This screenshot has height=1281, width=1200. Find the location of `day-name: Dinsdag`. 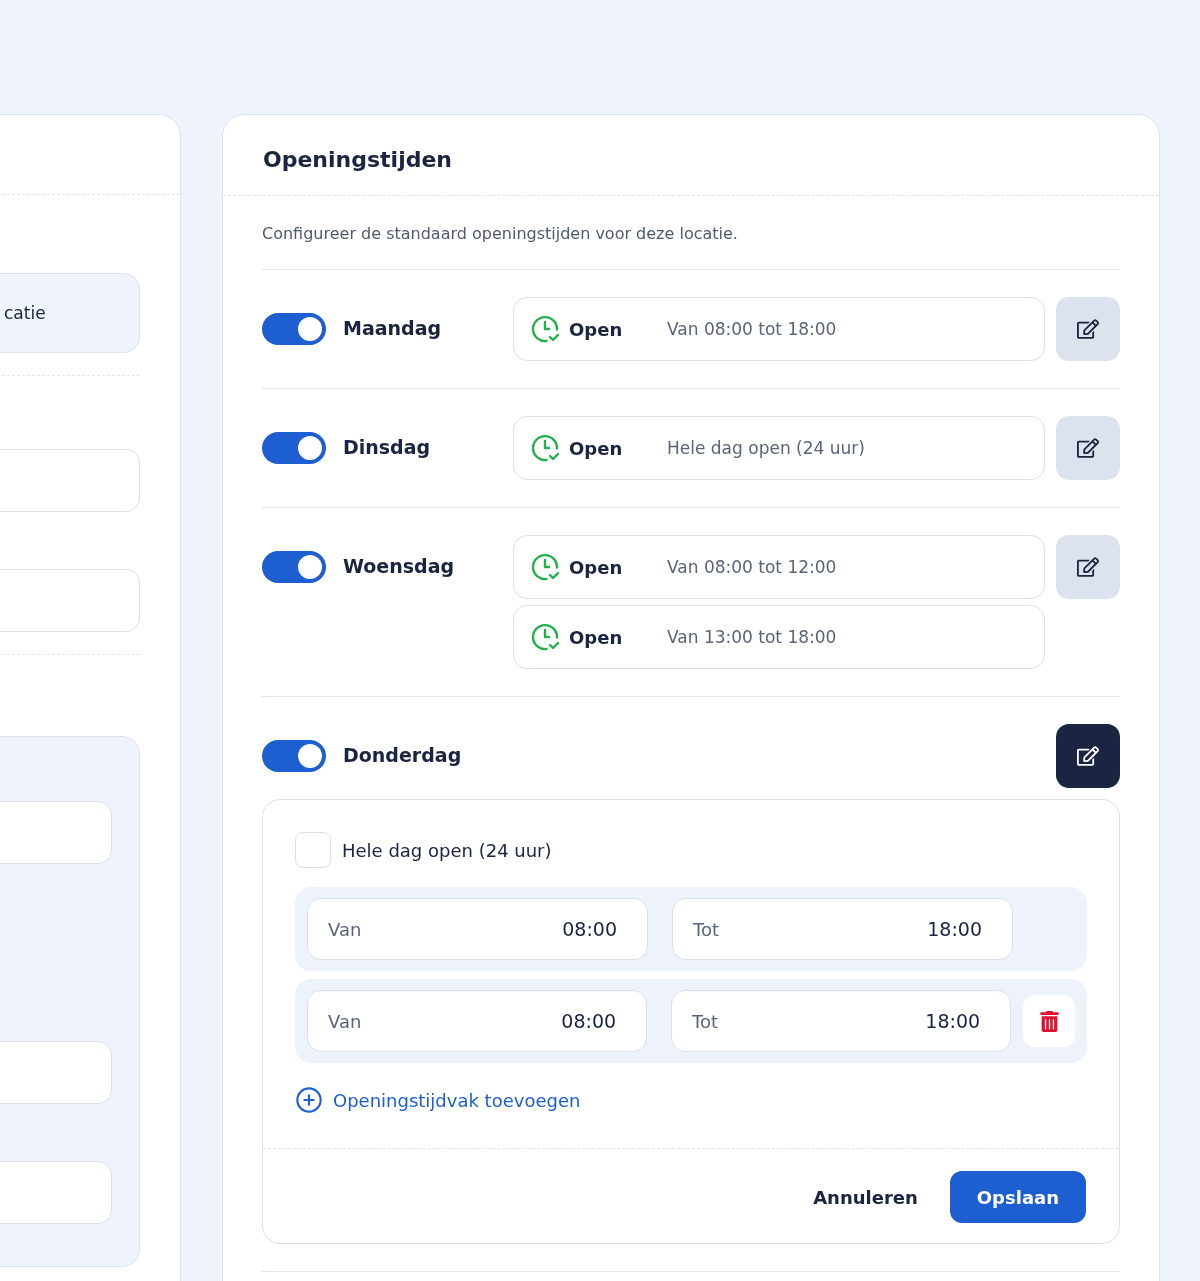

day-name: Dinsdag is located at coordinates (387, 447).